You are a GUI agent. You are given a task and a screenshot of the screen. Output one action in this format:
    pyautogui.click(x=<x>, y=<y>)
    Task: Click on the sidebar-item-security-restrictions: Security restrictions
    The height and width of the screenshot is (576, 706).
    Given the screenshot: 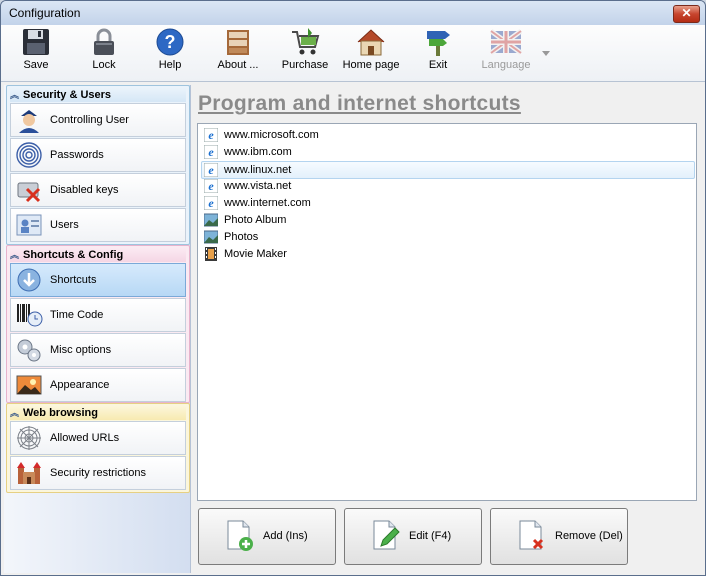 What is the action you would take?
    pyautogui.click(x=98, y=473)
    